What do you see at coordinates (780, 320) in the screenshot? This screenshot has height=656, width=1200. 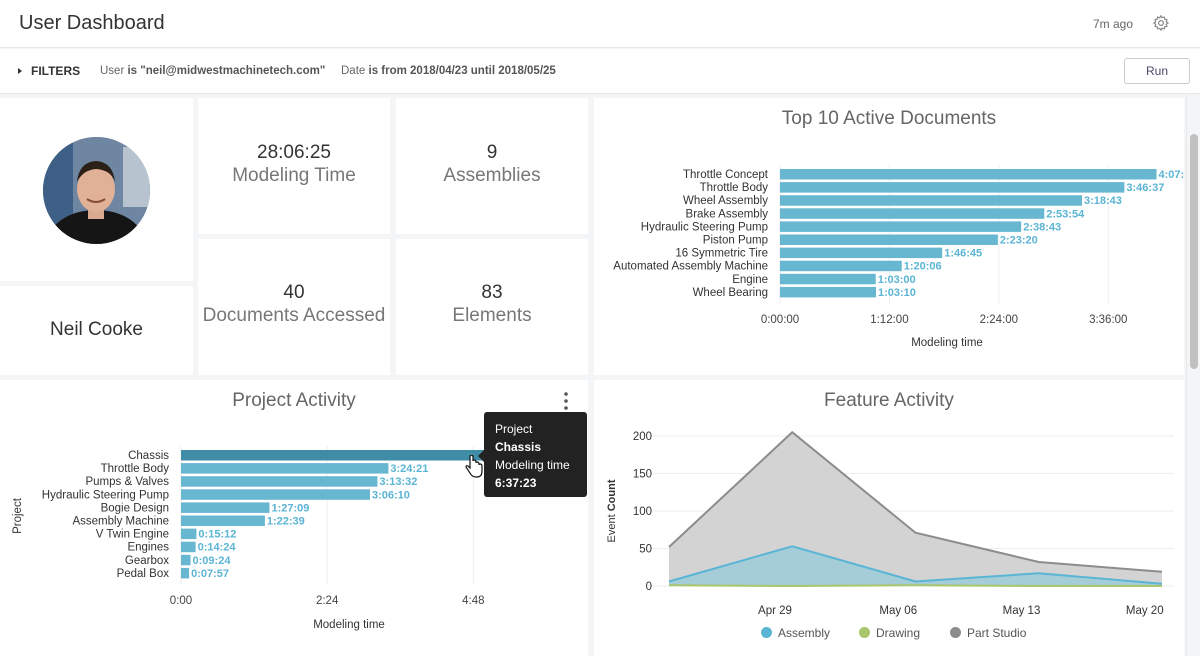 I see `x-tick-label: 0:00:00` at bounding box center [780, 320].